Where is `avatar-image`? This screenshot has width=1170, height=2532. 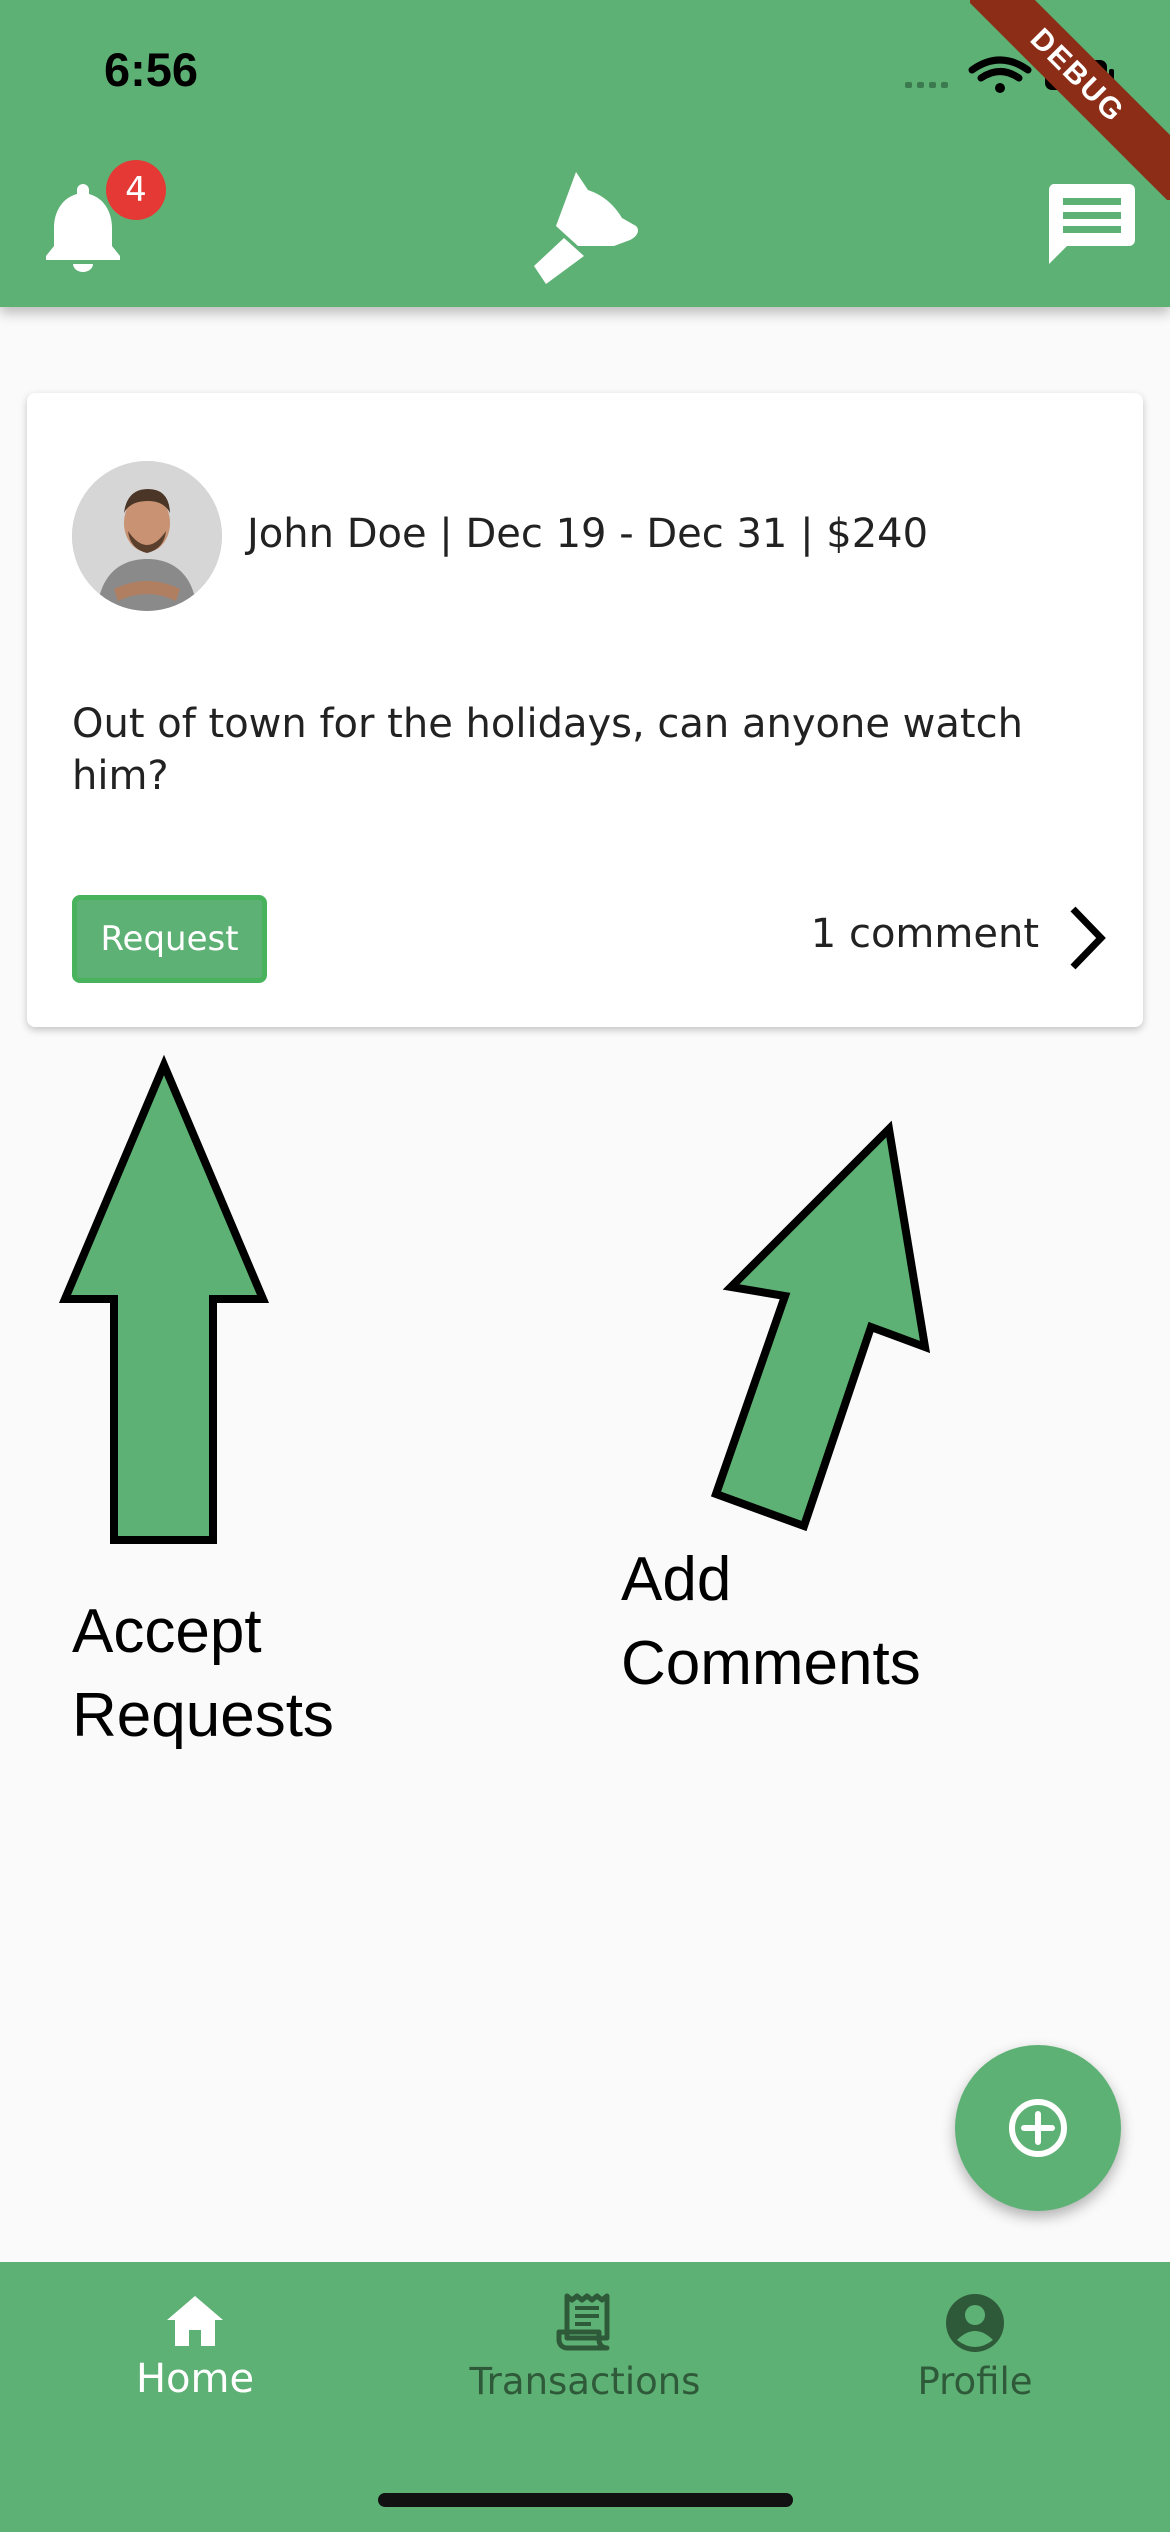
avatar-image is located at coordinates (147, 536).